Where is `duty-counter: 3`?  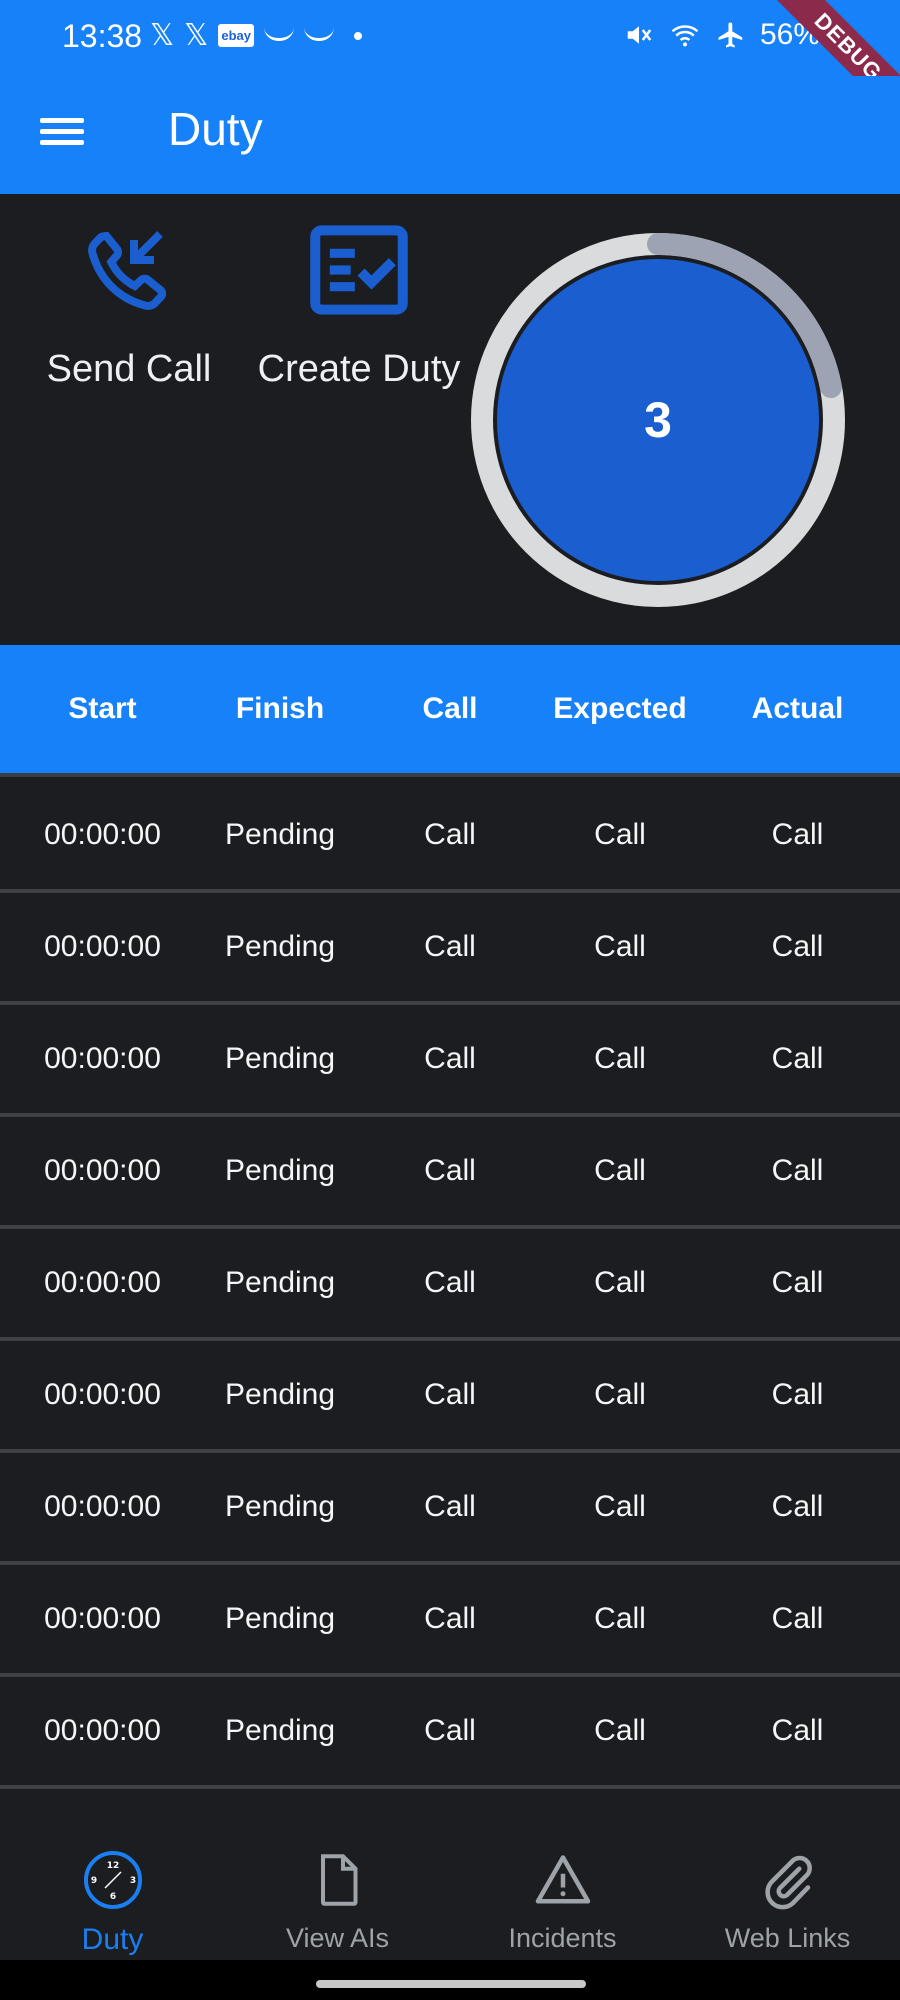 duty-counter: 3 is located at coordinates (658, 420).